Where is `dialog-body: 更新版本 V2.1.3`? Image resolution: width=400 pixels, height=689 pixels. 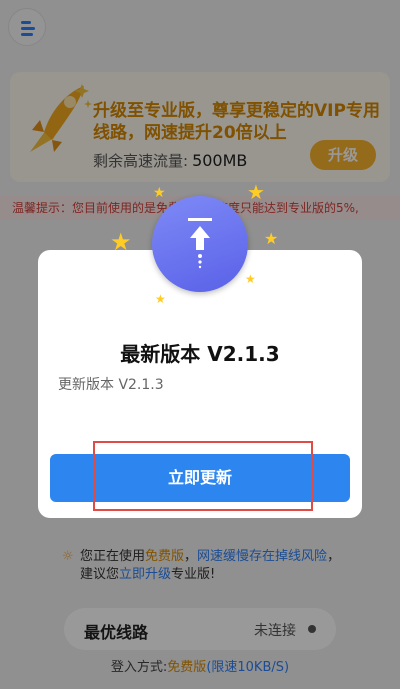
dialog-body: 更新版本 V2.1.3 is located at coordinates (111, 385).